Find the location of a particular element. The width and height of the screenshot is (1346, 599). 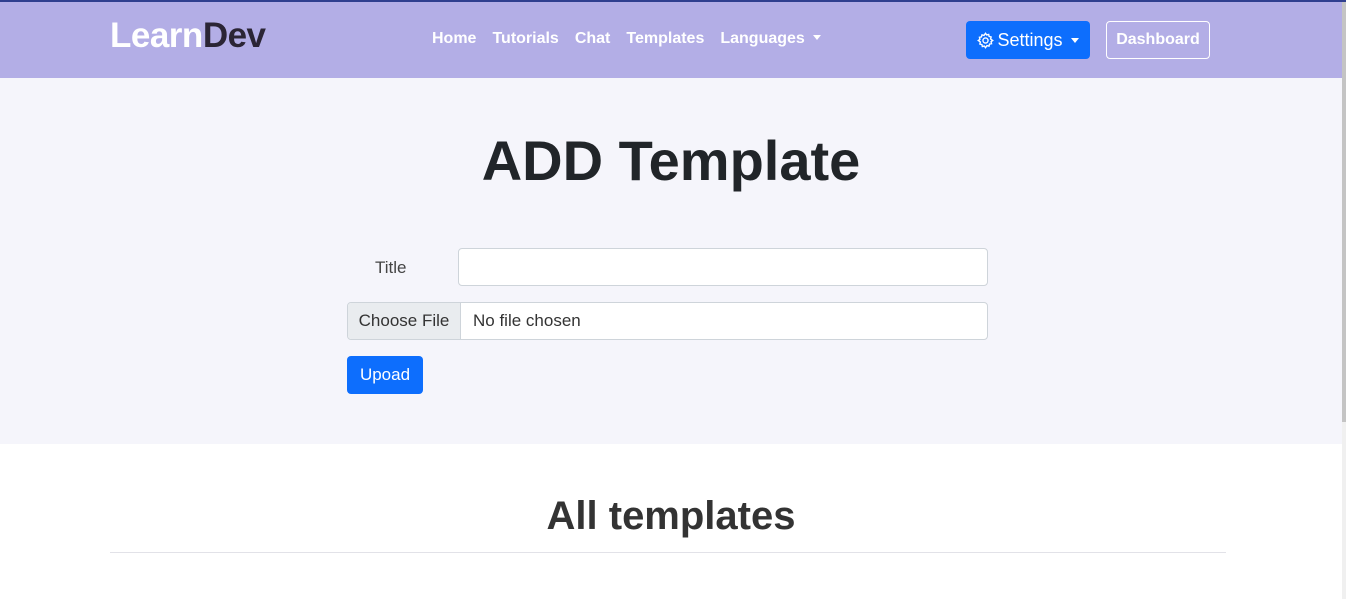

settings-dropdown-button: Settings is located at coordinates (1028, 40).